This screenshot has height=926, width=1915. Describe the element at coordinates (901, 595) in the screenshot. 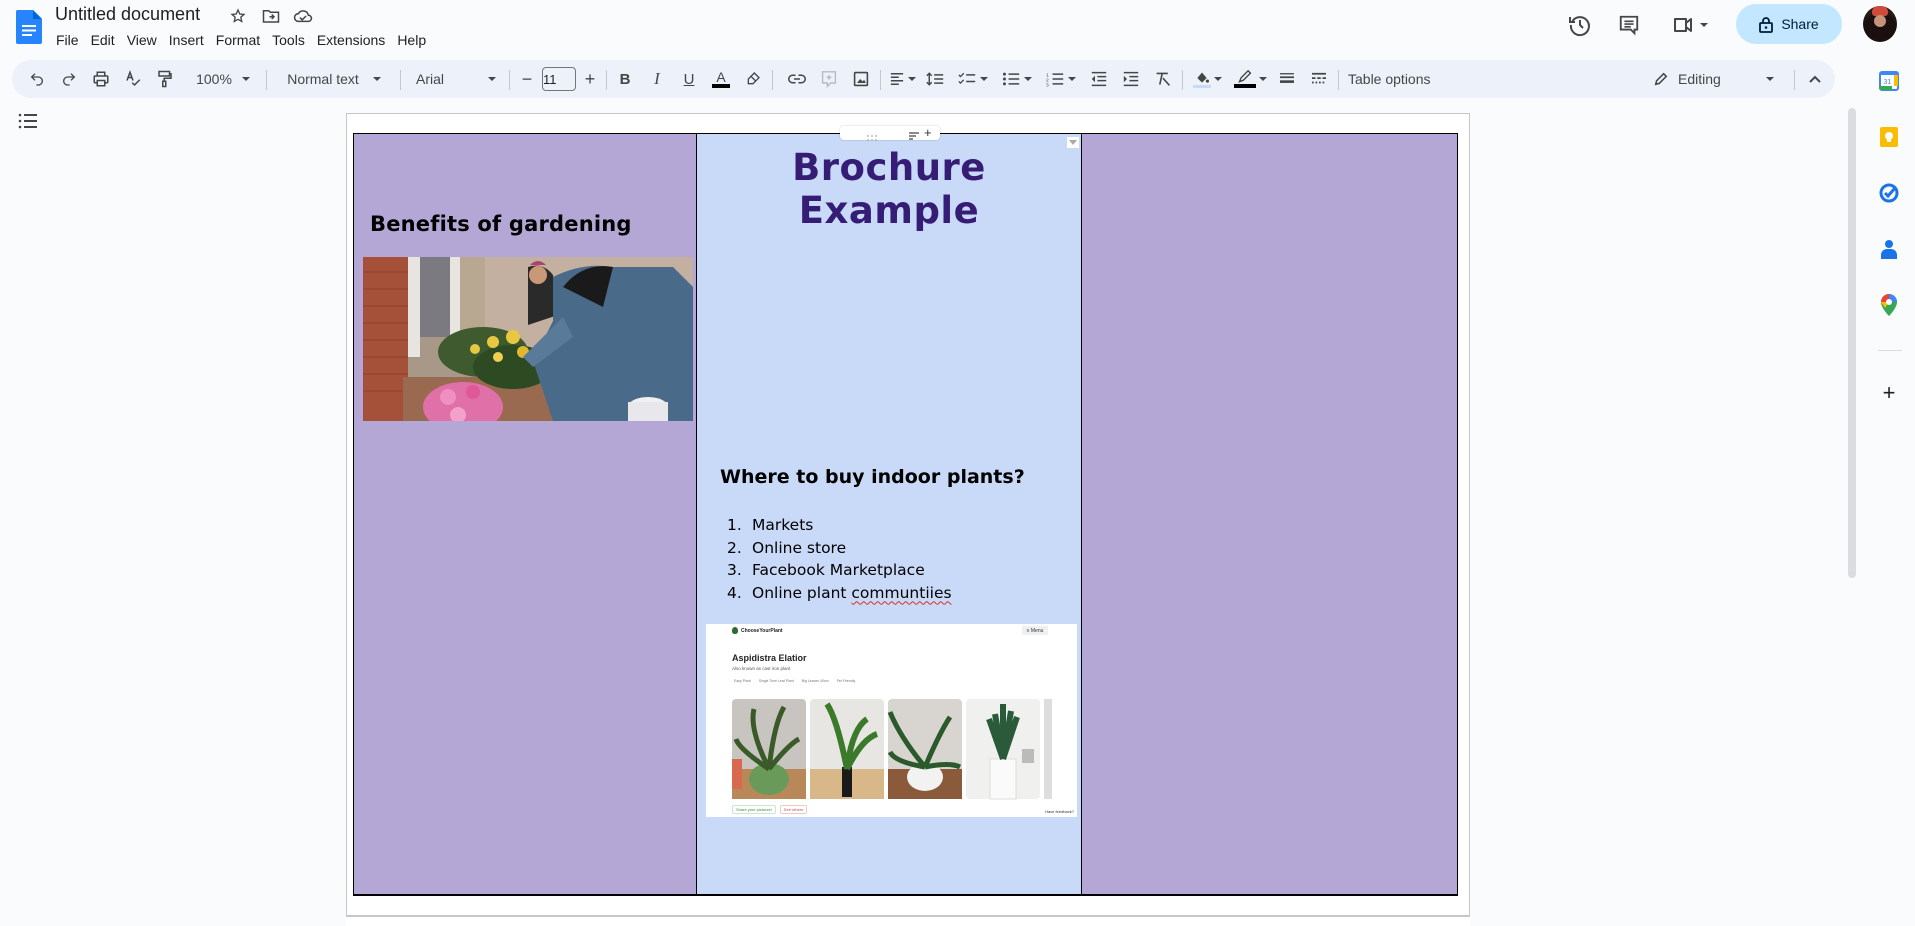

I see `misspelled-word: communtiies` at that location.